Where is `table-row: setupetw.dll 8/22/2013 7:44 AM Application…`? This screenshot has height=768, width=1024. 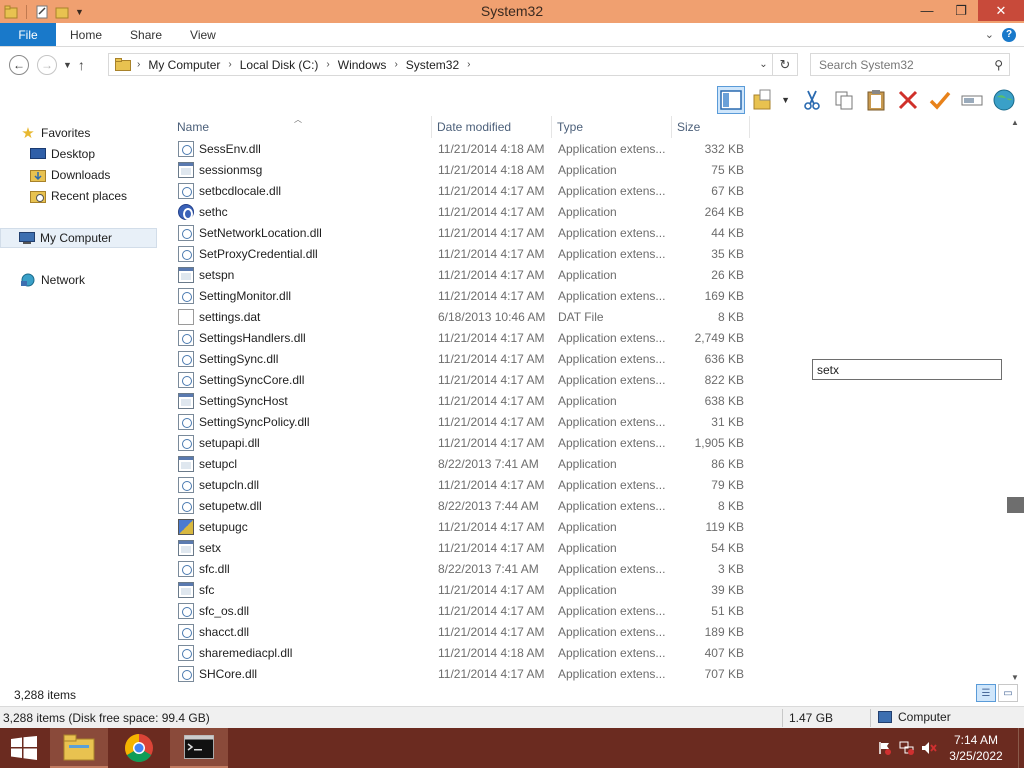
table-row: setupetw.dll 8/22/2013 7:44 AM Application… is located at coordinates (462, 505).